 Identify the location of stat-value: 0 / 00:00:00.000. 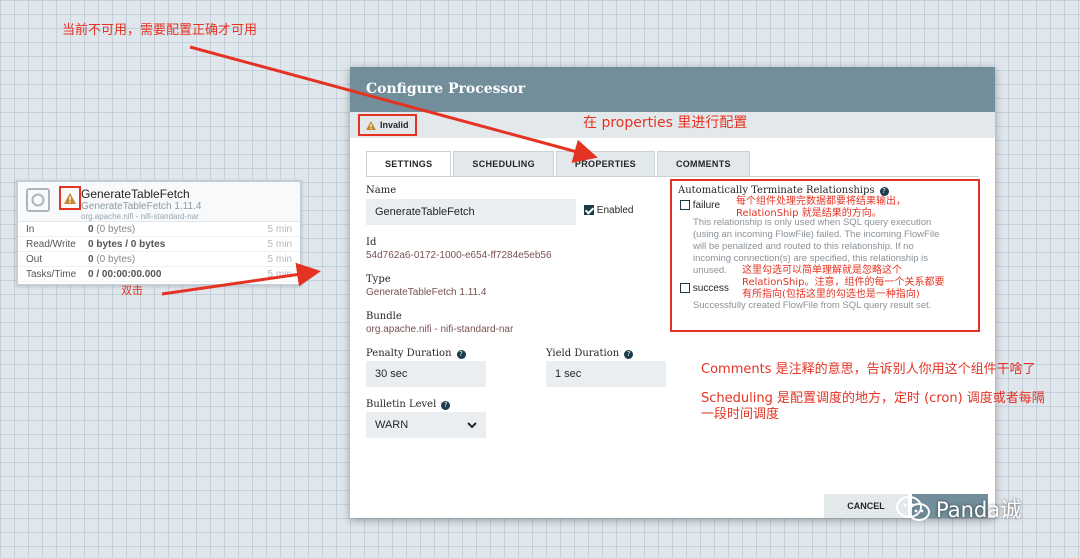
(125, 274).